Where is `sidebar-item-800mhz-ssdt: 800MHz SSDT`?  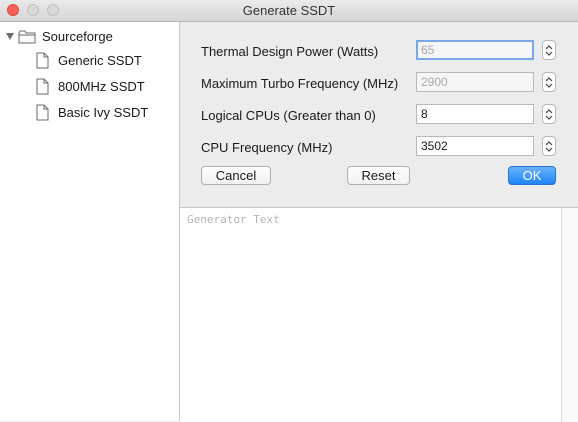 sidebar-item-800mhz-ssdt: 800MHz SSDT is located at coordinates (89, 88).